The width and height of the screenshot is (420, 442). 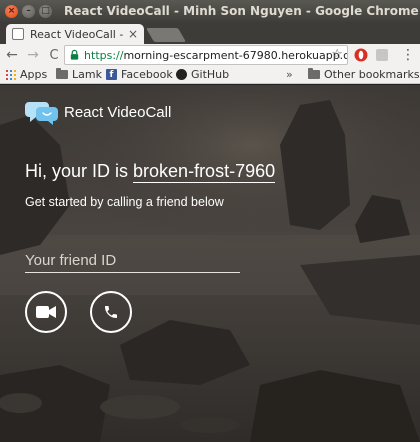 I want to click on bookmark-apps: Apps, so click(x=26, y=74).